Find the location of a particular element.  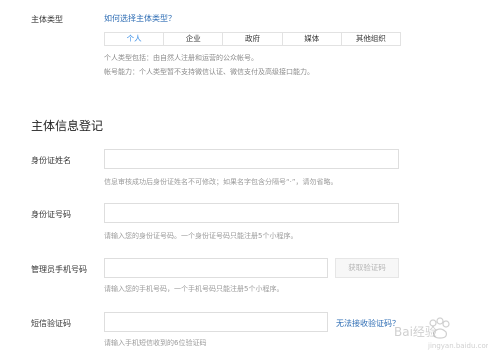

watermark-logo-icon: Bai经验 jingyan.baidu.com is located at coordinates (443, 333).